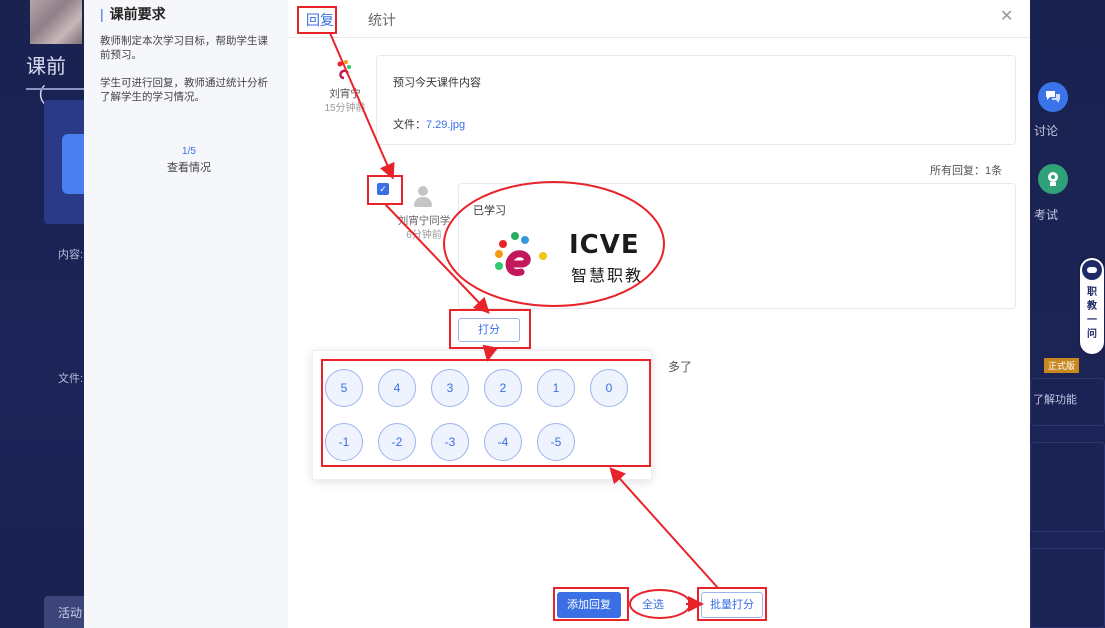 The width and height of the screenshot is (1105, 628). What do you see at coordinates (424, 235) in the screenshot?
I see `student-reply-time: 6分钟前` at bounding box center [424, 235].